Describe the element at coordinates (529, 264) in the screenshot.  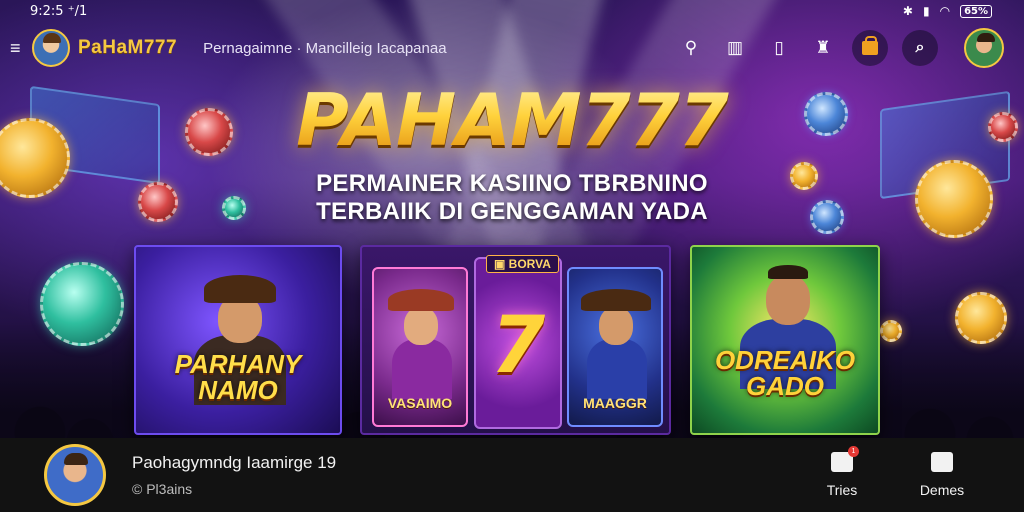
I see `bonus-tag-label: BORVA` at that location.